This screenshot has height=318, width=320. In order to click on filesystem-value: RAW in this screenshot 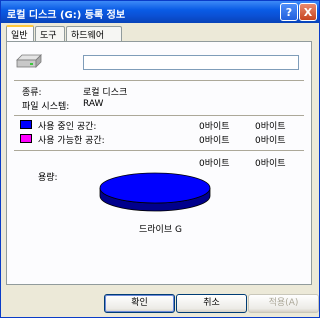, I will do `click(93, 104)`.